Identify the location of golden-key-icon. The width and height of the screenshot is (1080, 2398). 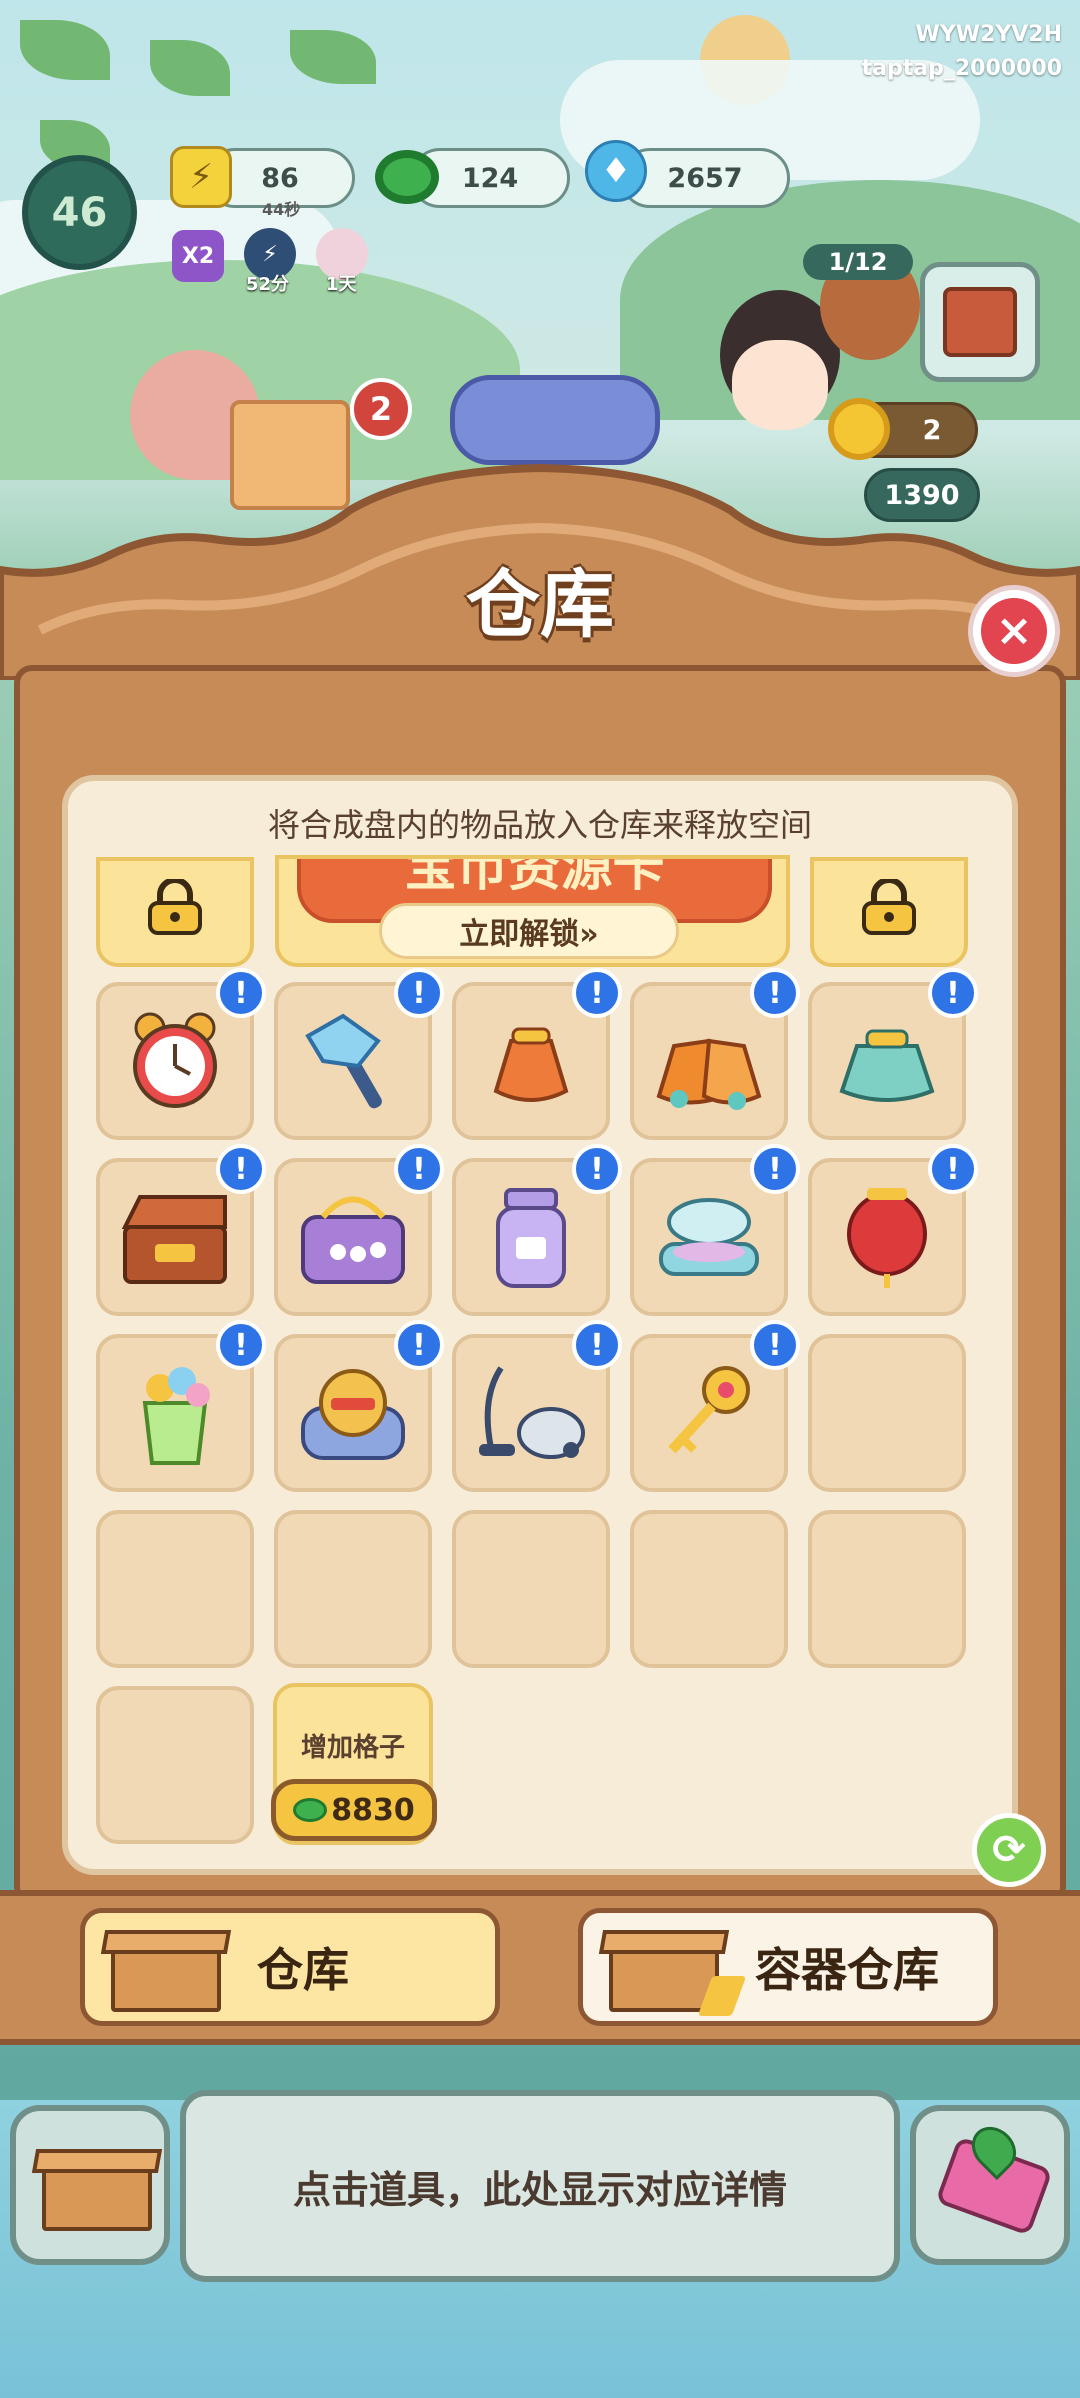
(709, 1410).